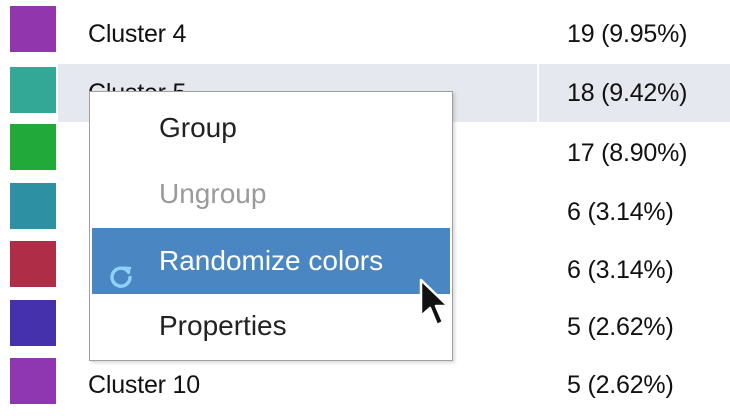 Image resolution: width=730 pixels, height=416 pixels. What do you see at coordinates (365, 35) in the screenshot?
I see `table-row: Cluster 4 19 (9.95%)` at bounding box center [365, 35].